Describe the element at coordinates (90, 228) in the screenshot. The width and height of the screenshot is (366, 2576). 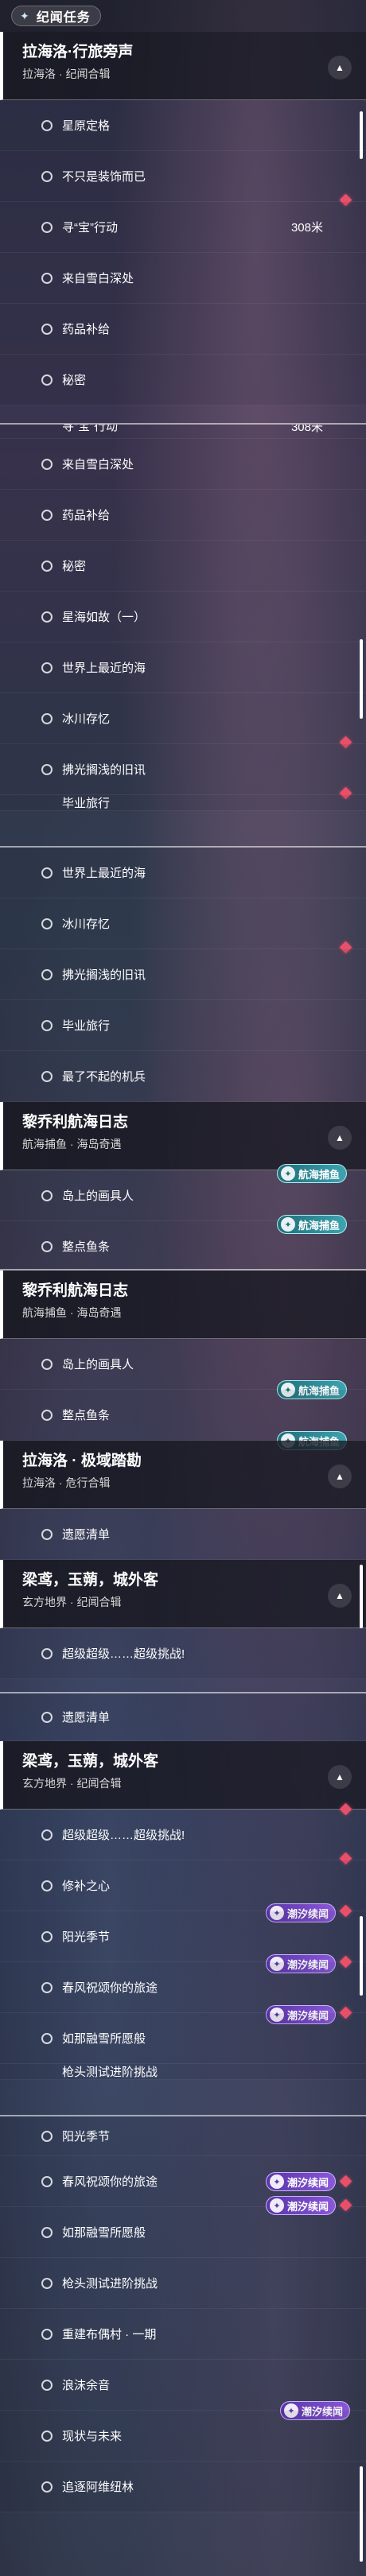
I see `quest-label: 寻“宝”行动` at that location.